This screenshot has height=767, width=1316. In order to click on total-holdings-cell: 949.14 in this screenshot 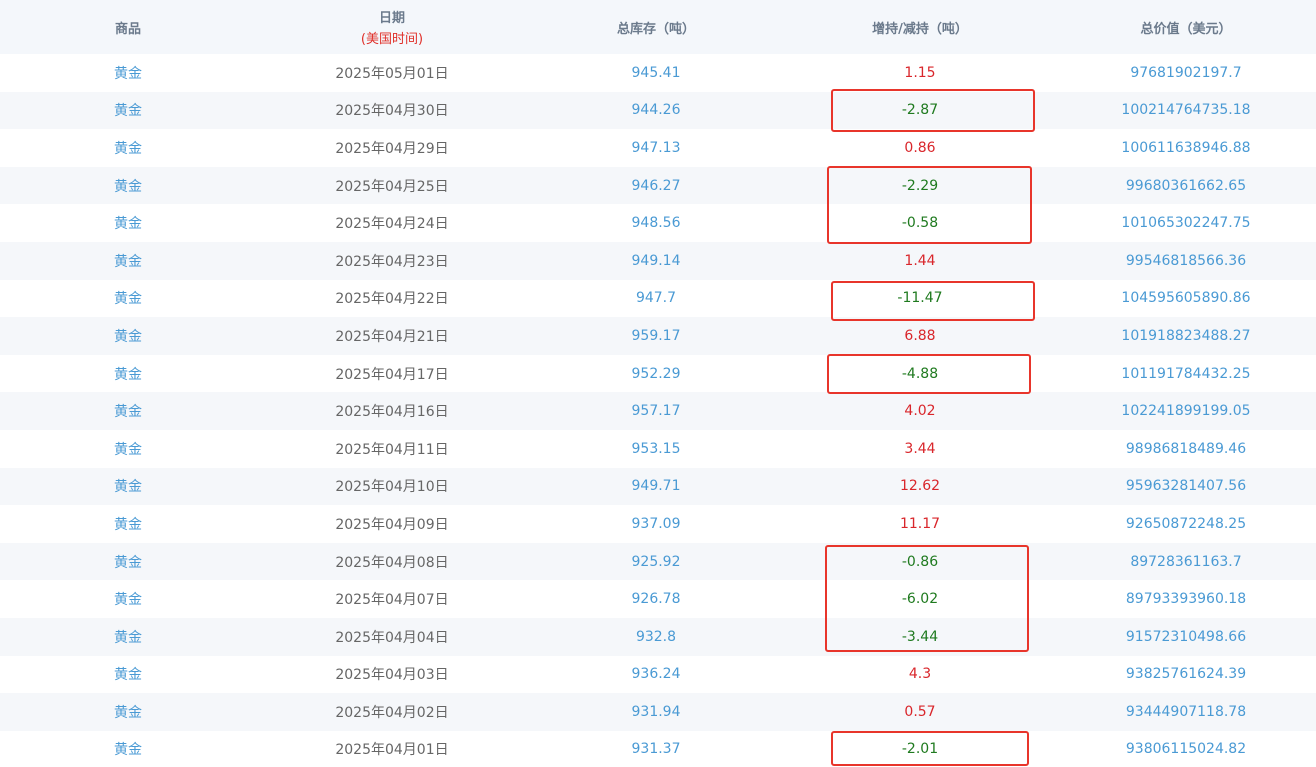, I will do `click(656, 260)`.